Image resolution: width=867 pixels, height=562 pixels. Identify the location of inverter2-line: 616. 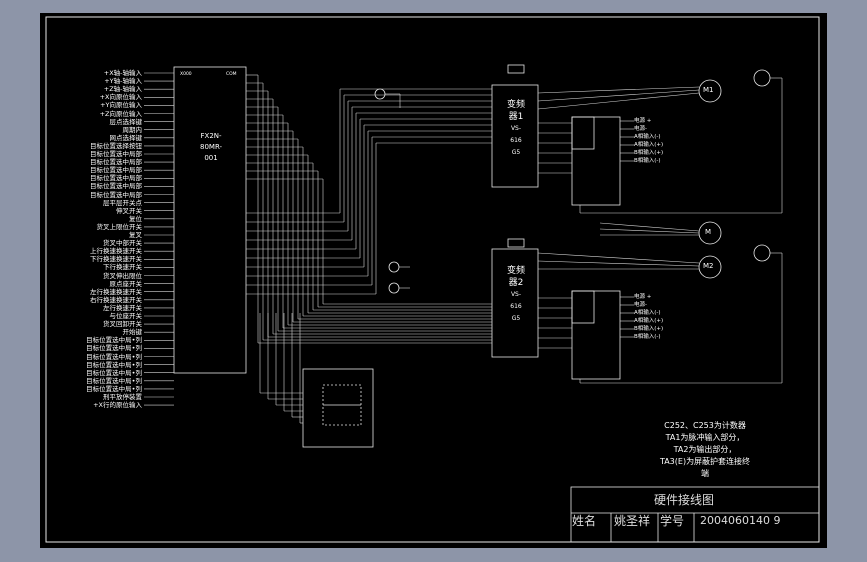
(516, 306).